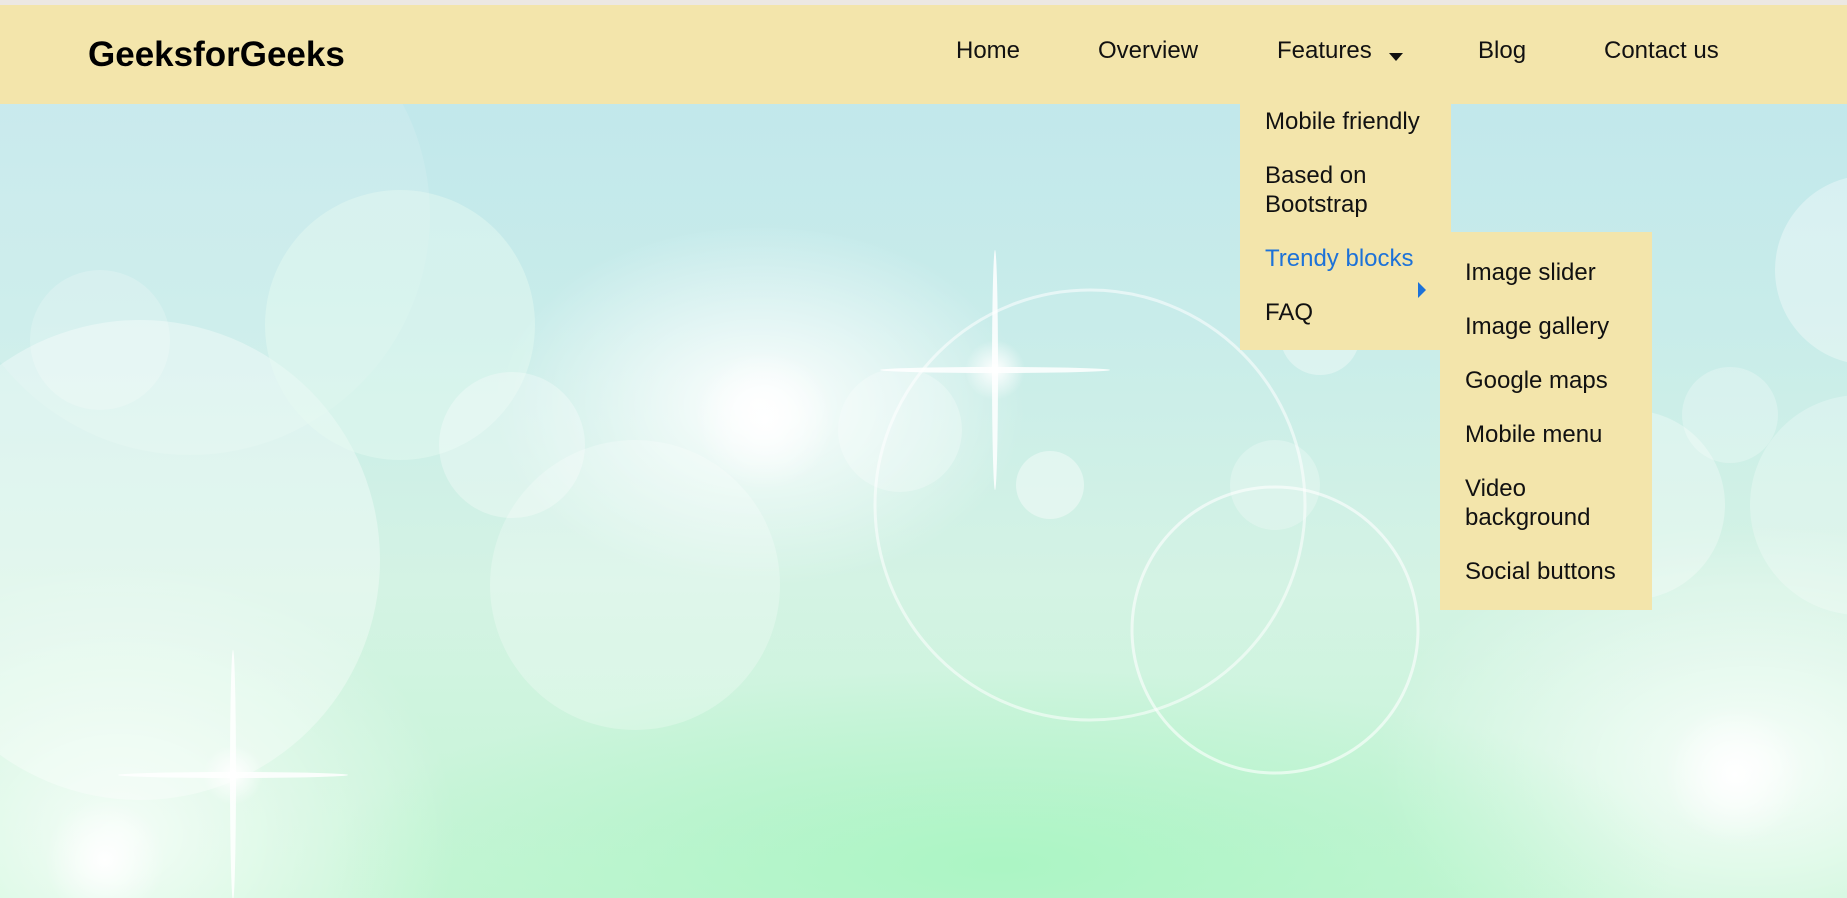 The image size is (1847, 898). I want to click on brand-logo: GeeksforGeeks, so click(216, 55).